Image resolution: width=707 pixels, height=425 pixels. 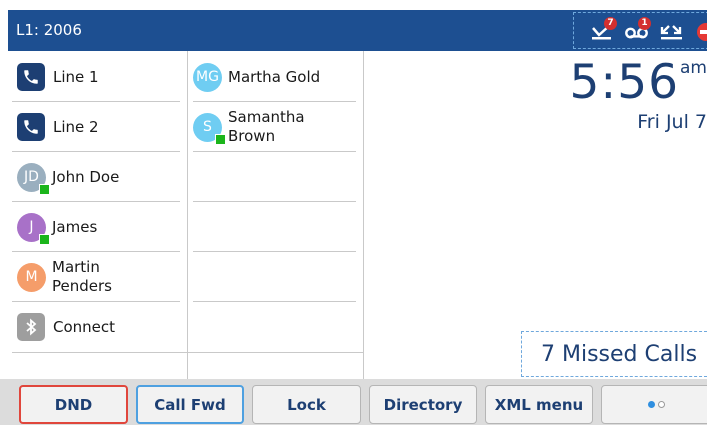 What do you see at coordinates (610, 23) in the screenshot?
I see `missed-calls-badge: 7` at bounding box center [610, 23].